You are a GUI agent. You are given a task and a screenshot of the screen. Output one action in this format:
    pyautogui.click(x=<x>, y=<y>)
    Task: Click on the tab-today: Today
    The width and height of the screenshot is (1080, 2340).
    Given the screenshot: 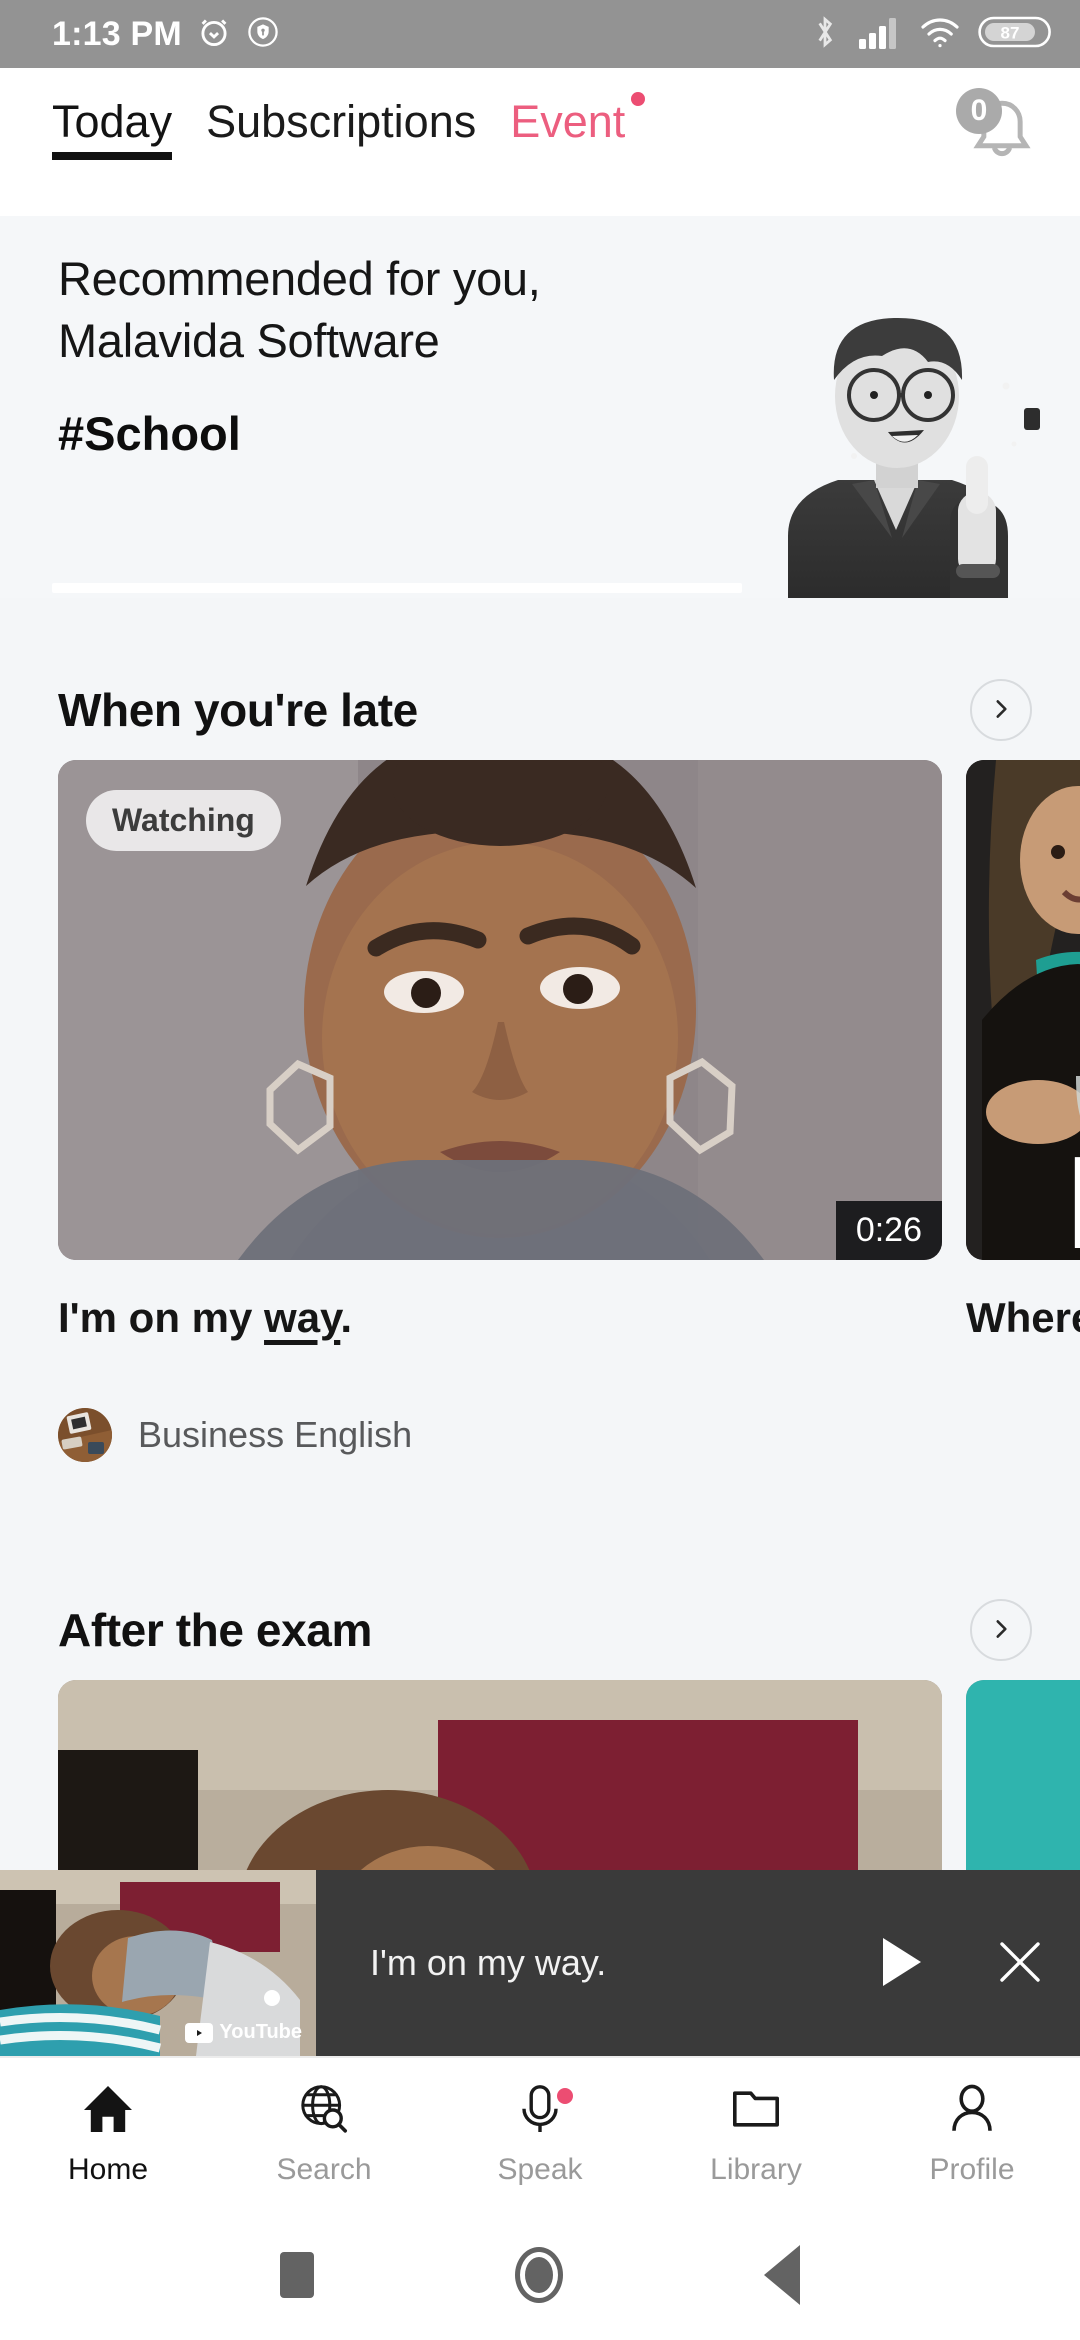 What is the action you would take?
    pyautogui.click(x=112, y=128)
    